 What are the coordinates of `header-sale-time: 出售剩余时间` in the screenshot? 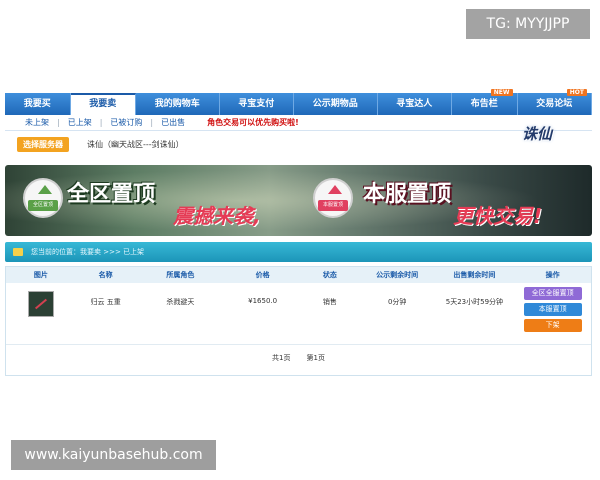 It's located at (474, 275).